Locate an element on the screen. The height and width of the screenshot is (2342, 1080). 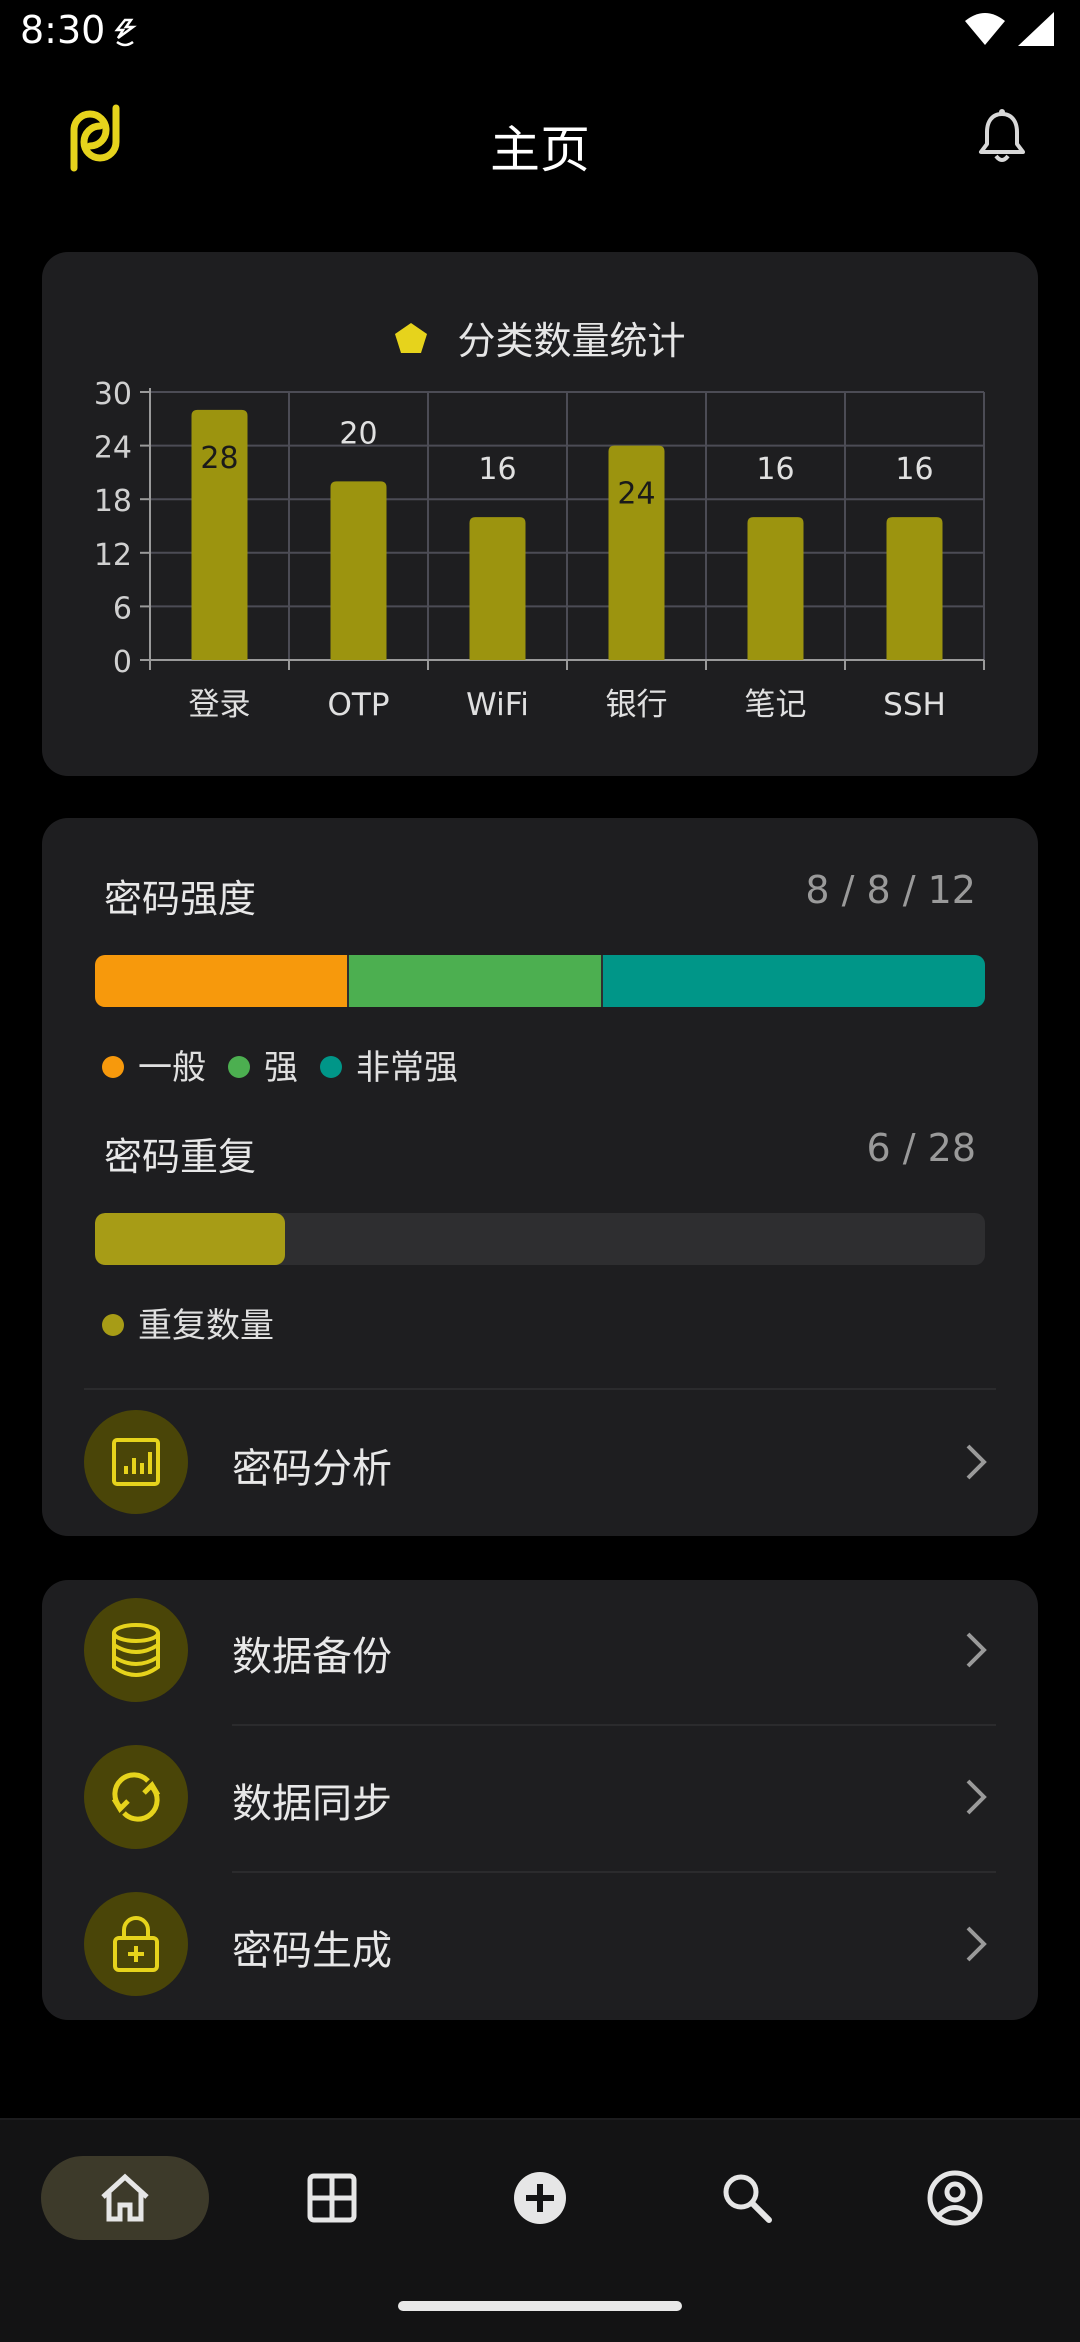
legend-label: 一般 is located at coordinates (172, 1068).